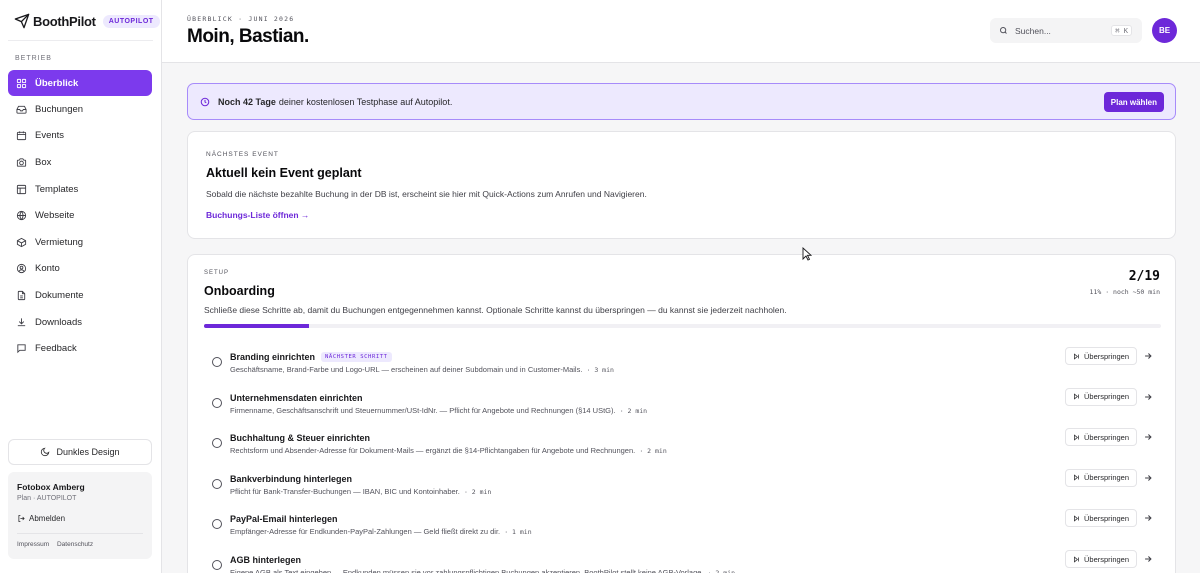 The height and width of the screenshot is (573, 1200). I want to click on step-title-row: Bankverbindung hinterlegen, so click(291, 479).